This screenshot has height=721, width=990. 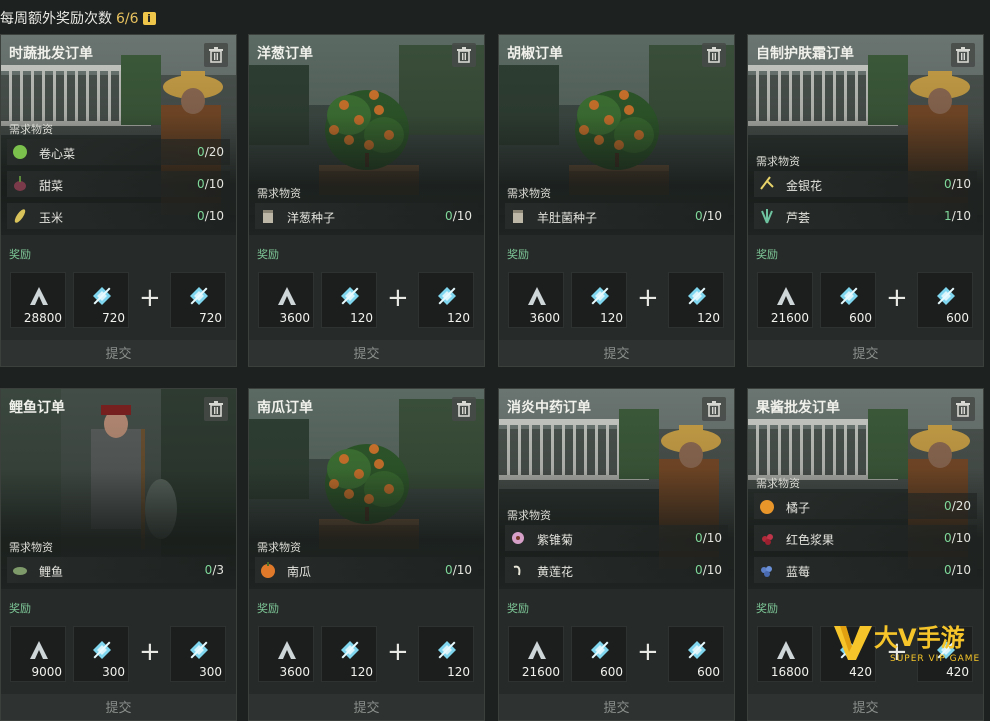 I want to click on watermark-logo: 大V手游 SUPER VIP GAME, so click(x=910, y=649).